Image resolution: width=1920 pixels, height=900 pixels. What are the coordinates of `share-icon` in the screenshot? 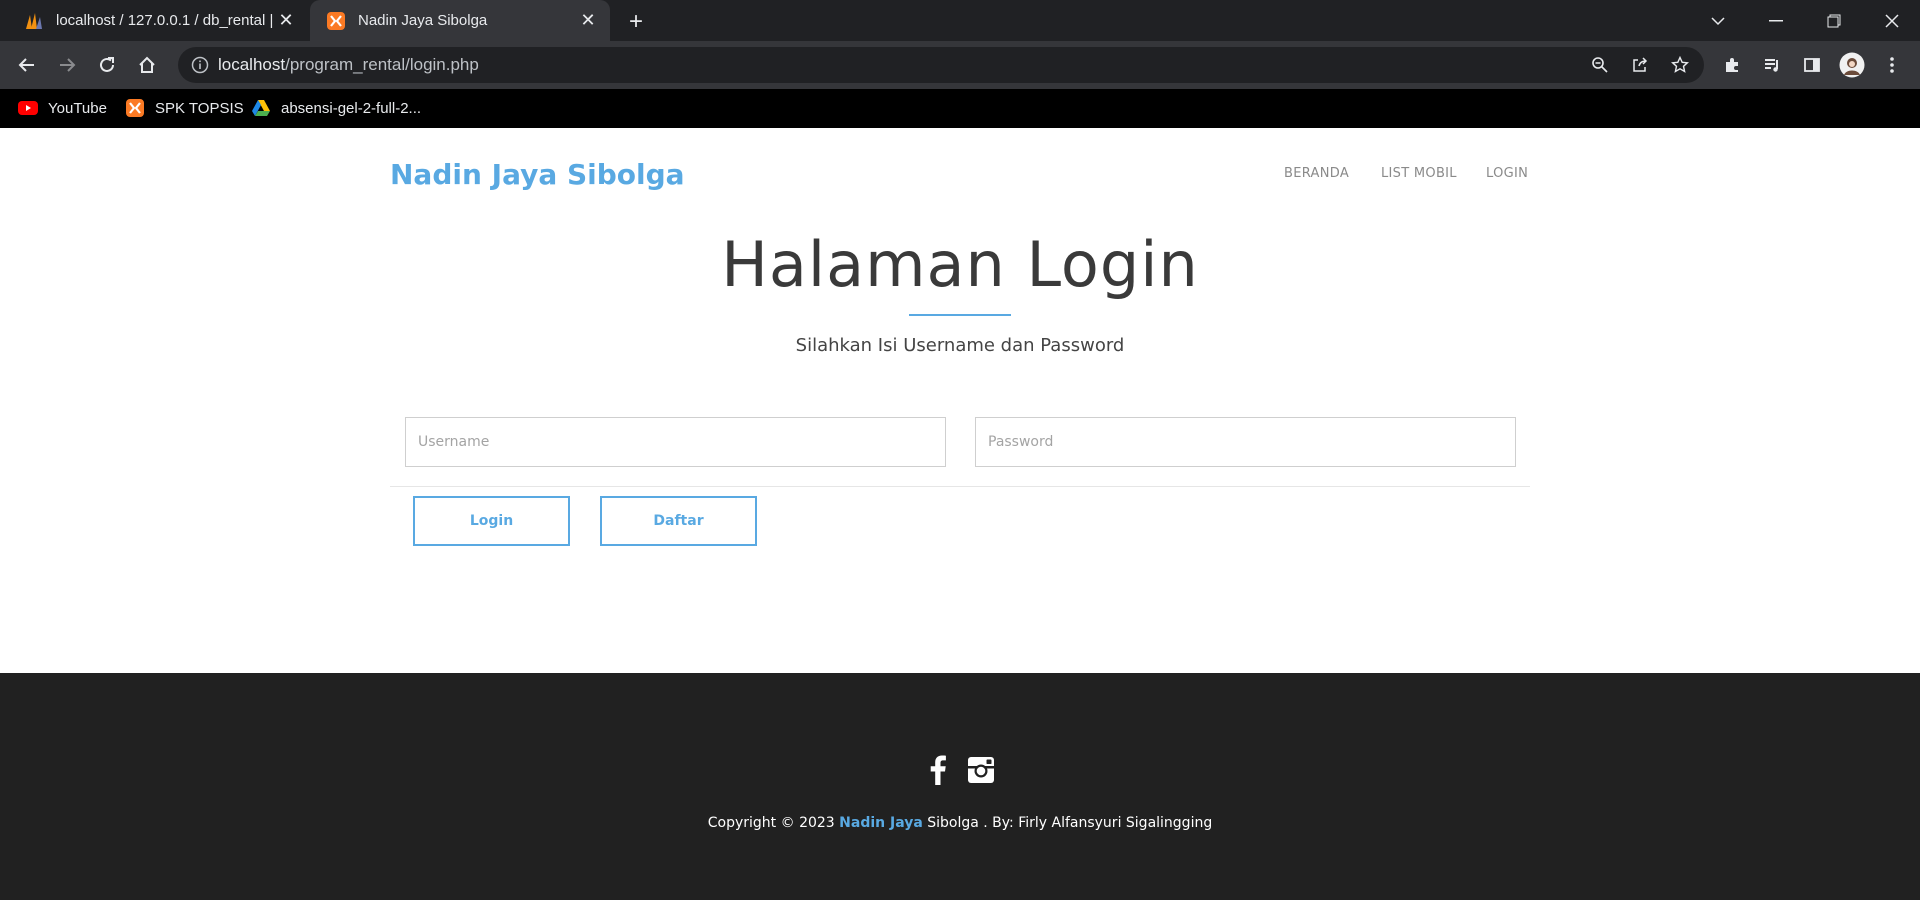 It's located at (1640, 65).